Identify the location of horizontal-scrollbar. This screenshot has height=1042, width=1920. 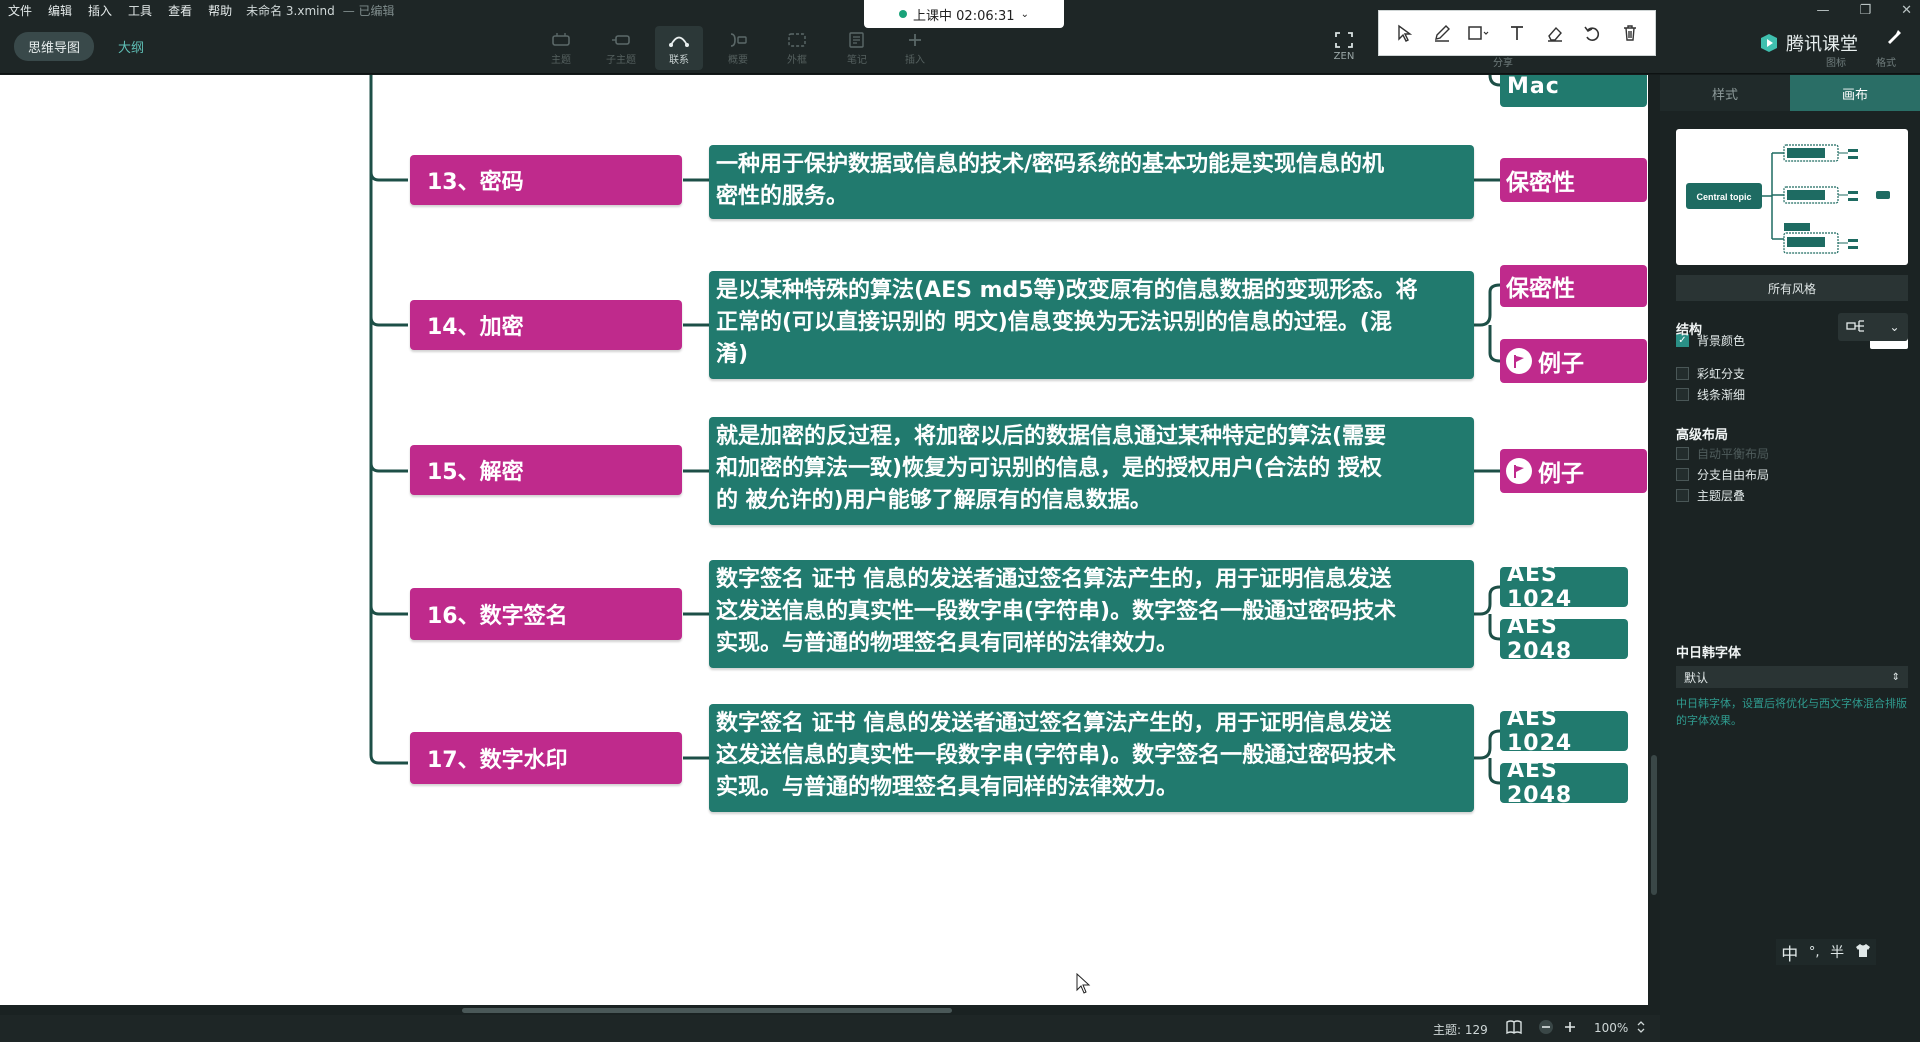
(830, 1010).